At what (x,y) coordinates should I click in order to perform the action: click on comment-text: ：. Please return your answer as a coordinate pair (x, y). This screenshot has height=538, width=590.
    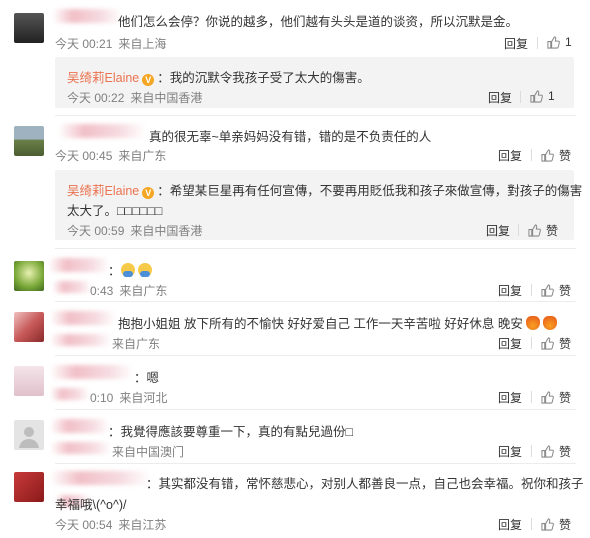
    Looking at the image, I should click on (131, 269).